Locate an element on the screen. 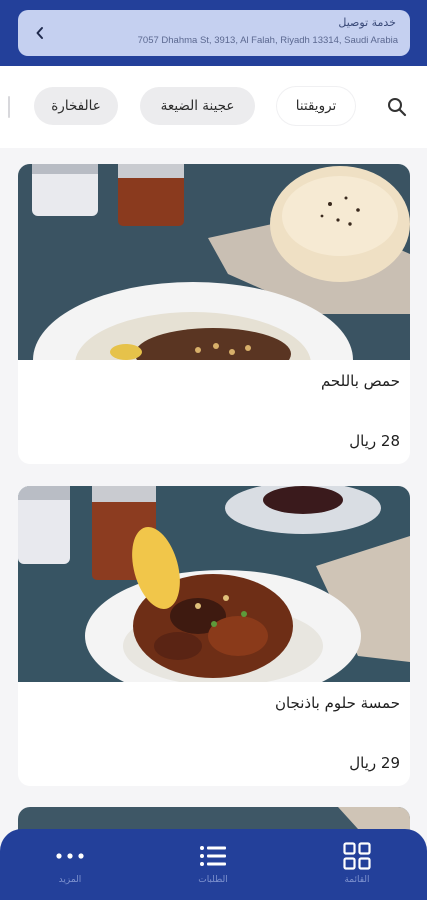 This screenshot has height=900, width=427. chevron-left-icon is located at coordinates (40, 33).